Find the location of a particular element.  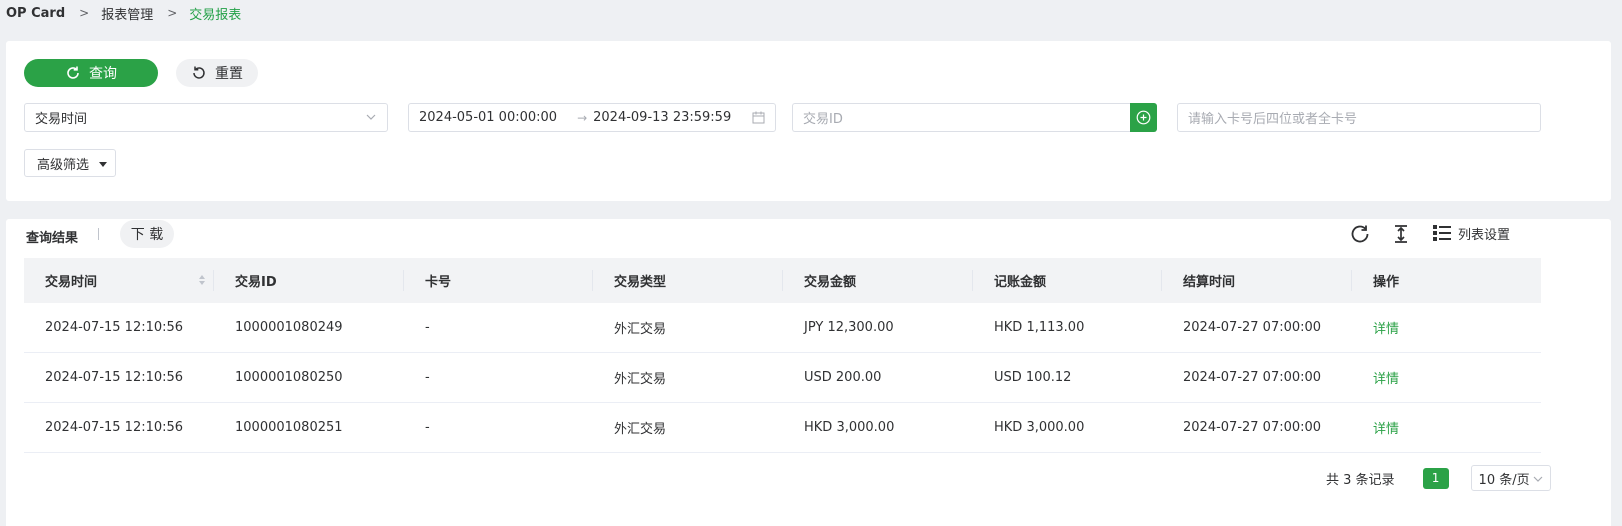

transaction-id-placeholder: 交易ID is located at coordinates (823, 119).